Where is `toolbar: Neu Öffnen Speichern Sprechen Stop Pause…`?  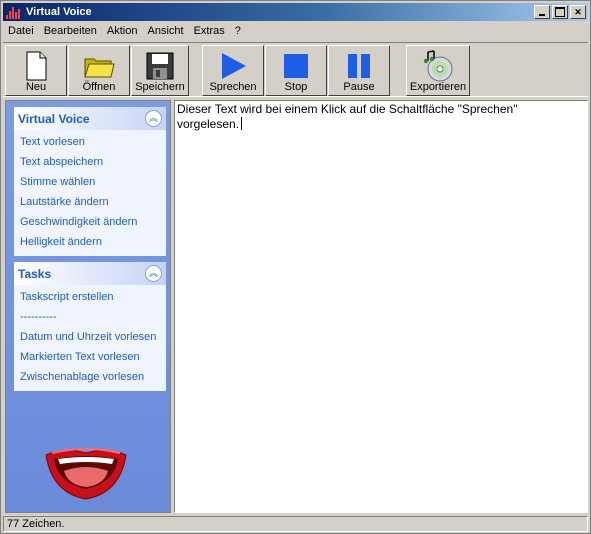
toolbar: Neu Öffnen Speichern Sprechen Stop Pause… is located at coordinates (295, 69).